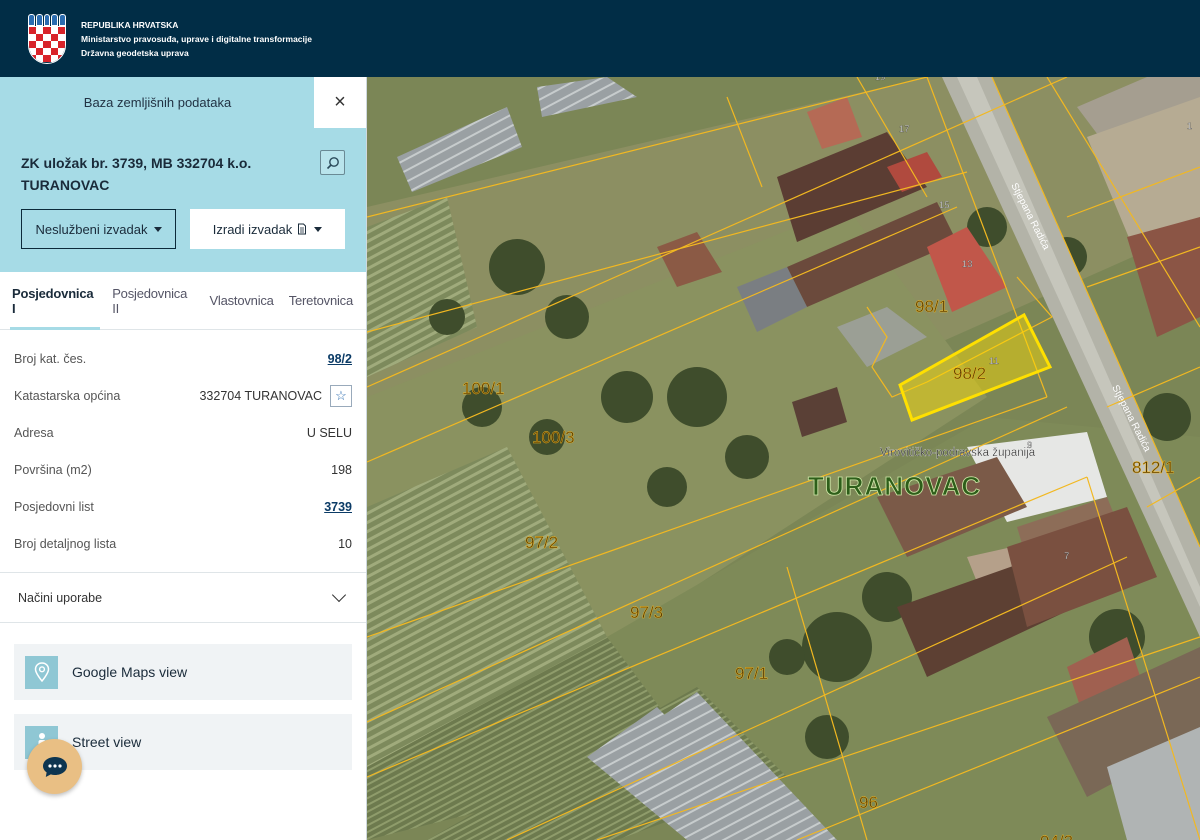 This screenshot has width=1200, height=840. I want to click on tab-posjedovnica-2: Posjedovnica II, so click(158, 301).